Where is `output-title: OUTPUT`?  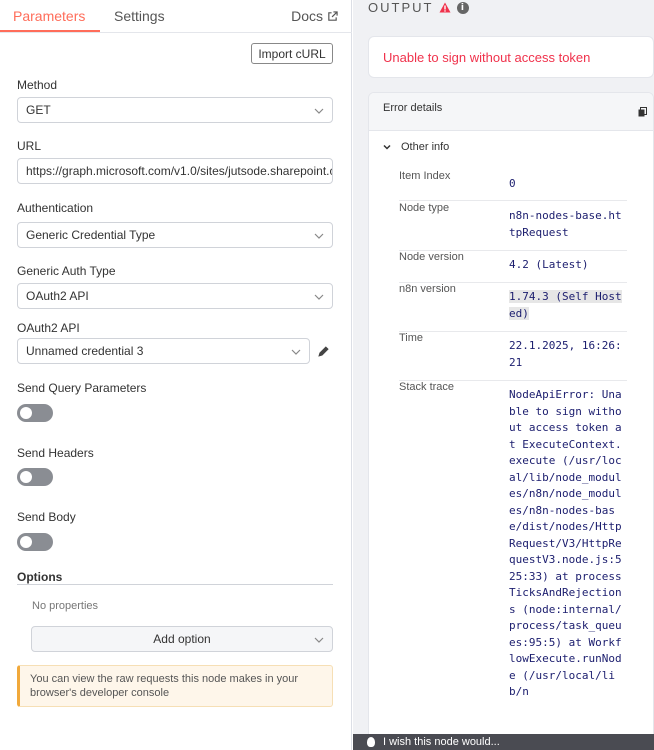 output-title: OUTPUT is located at coordinates (401, 7).